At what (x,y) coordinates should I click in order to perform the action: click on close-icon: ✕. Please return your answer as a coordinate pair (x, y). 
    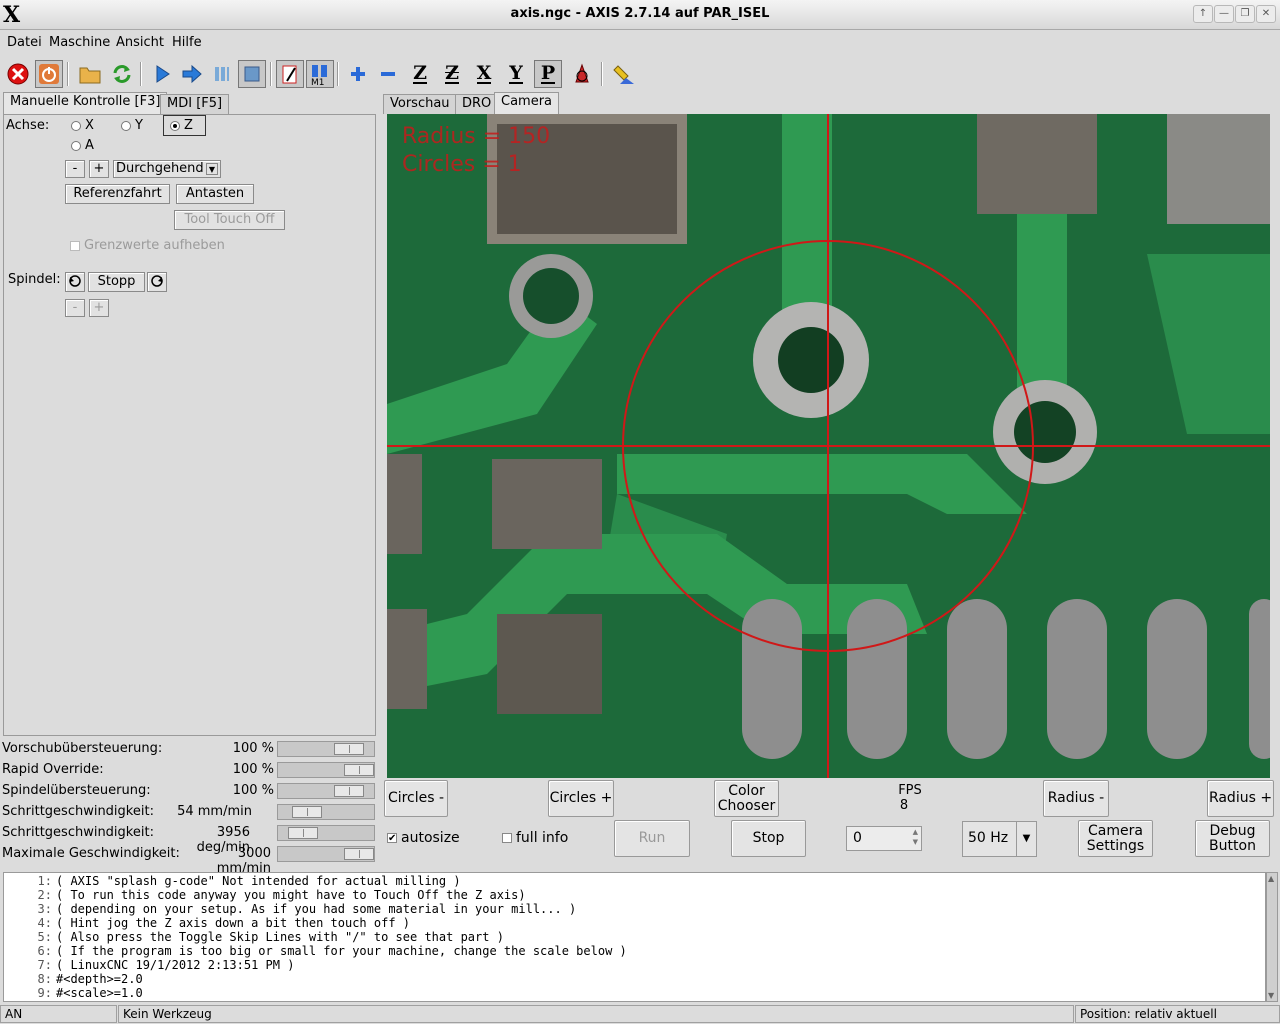
    Looking at the image, I should click on (1266, 14).